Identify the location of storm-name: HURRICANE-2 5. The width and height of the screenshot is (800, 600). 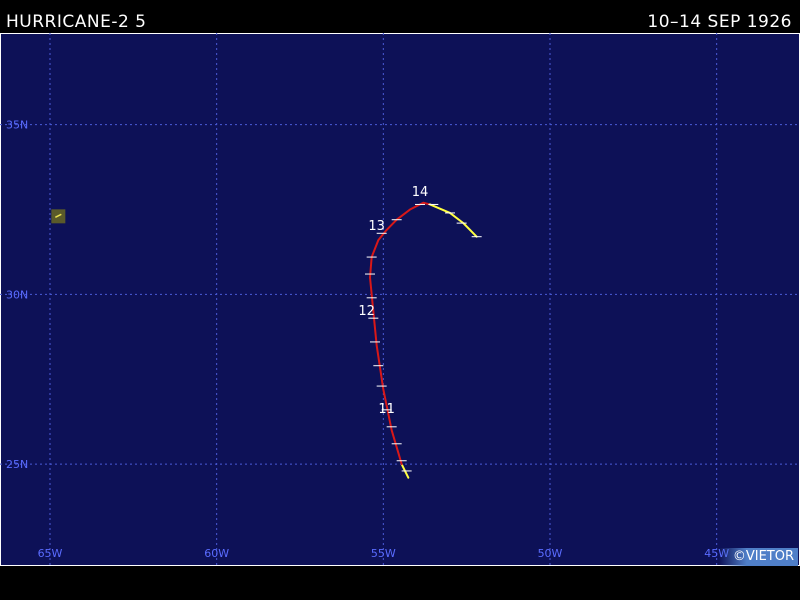
(76, 22).